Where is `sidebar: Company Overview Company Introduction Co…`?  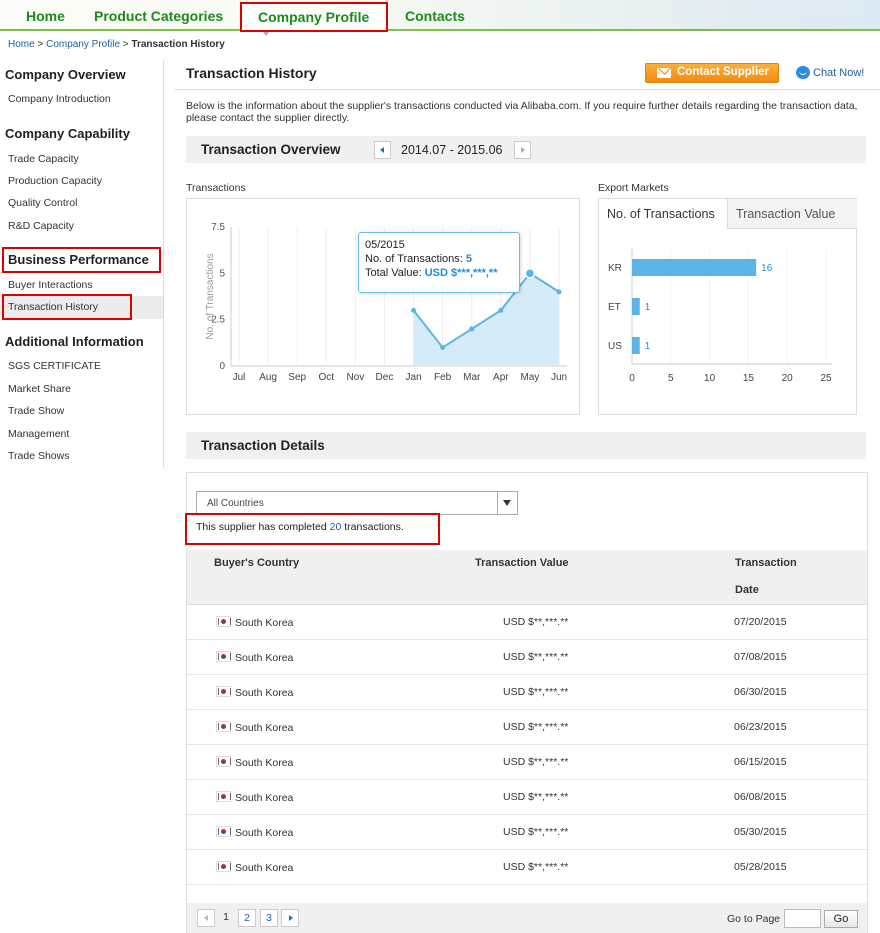 sidebar: Company Overview Company Introduction Co… is located at coordinates (82, 264).